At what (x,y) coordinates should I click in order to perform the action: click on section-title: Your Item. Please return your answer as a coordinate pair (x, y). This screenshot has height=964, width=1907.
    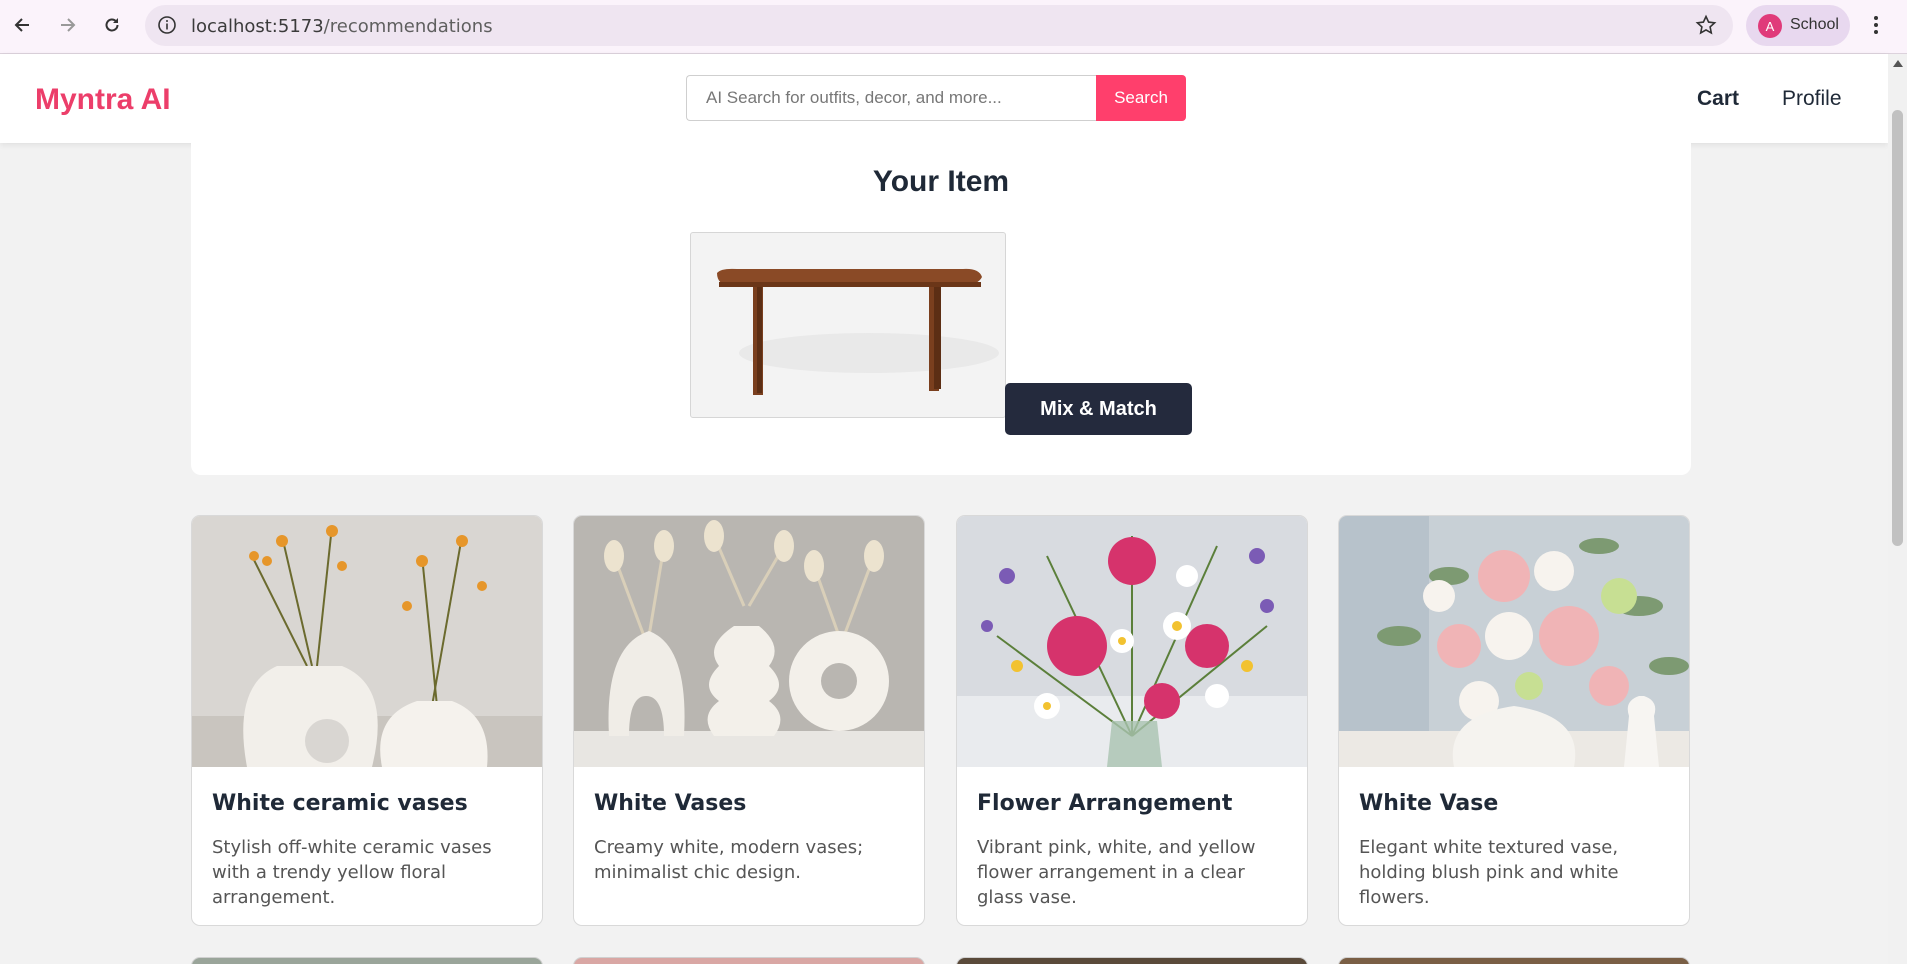
    Looking at the image, I should click on (941, 181).